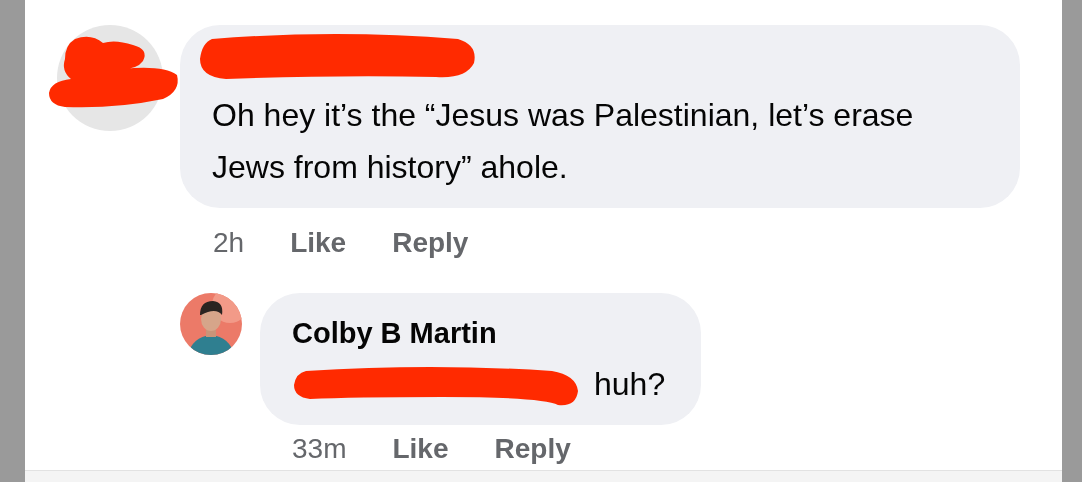 The height and width of the screenshot is (482, 1082). Describe the element at coordinates (229, 243) in the screenshot. I see `comment-time: 2h` at that location.